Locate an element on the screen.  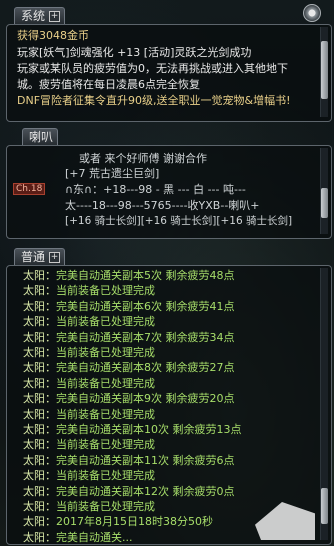
horn-line: [+7 荒古遗尘巨剑] is located at coordinates (112, 173).